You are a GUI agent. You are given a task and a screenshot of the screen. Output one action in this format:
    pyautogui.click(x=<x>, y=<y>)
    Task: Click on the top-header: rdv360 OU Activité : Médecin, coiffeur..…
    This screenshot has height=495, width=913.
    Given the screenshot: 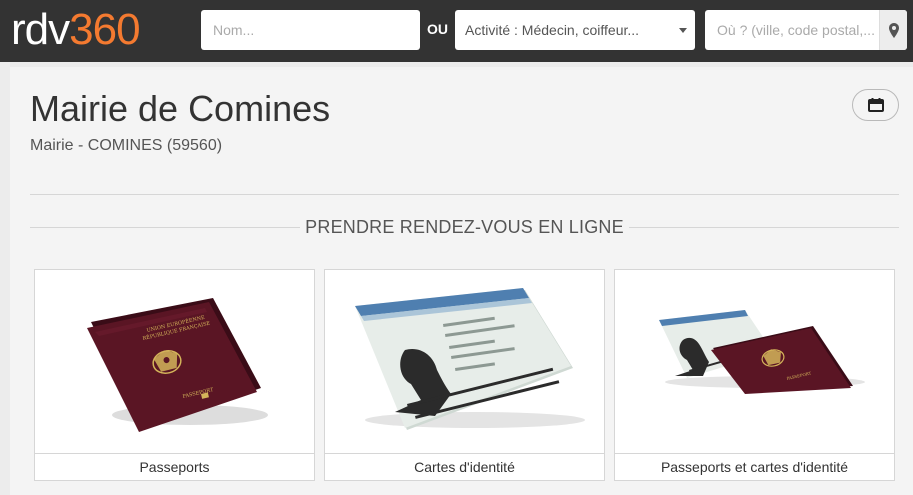 What is the action you would take?
    pyautogui.click(x=456, y=31)
    